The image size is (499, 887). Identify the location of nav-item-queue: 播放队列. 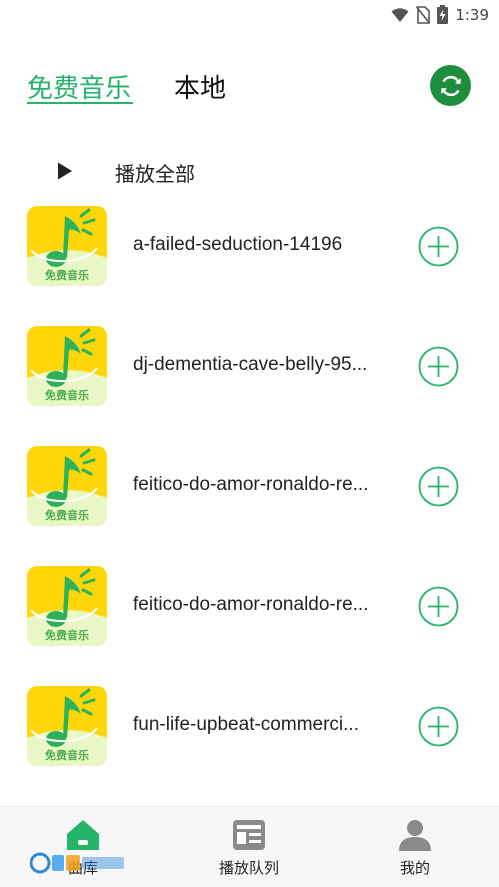
(249, 847).